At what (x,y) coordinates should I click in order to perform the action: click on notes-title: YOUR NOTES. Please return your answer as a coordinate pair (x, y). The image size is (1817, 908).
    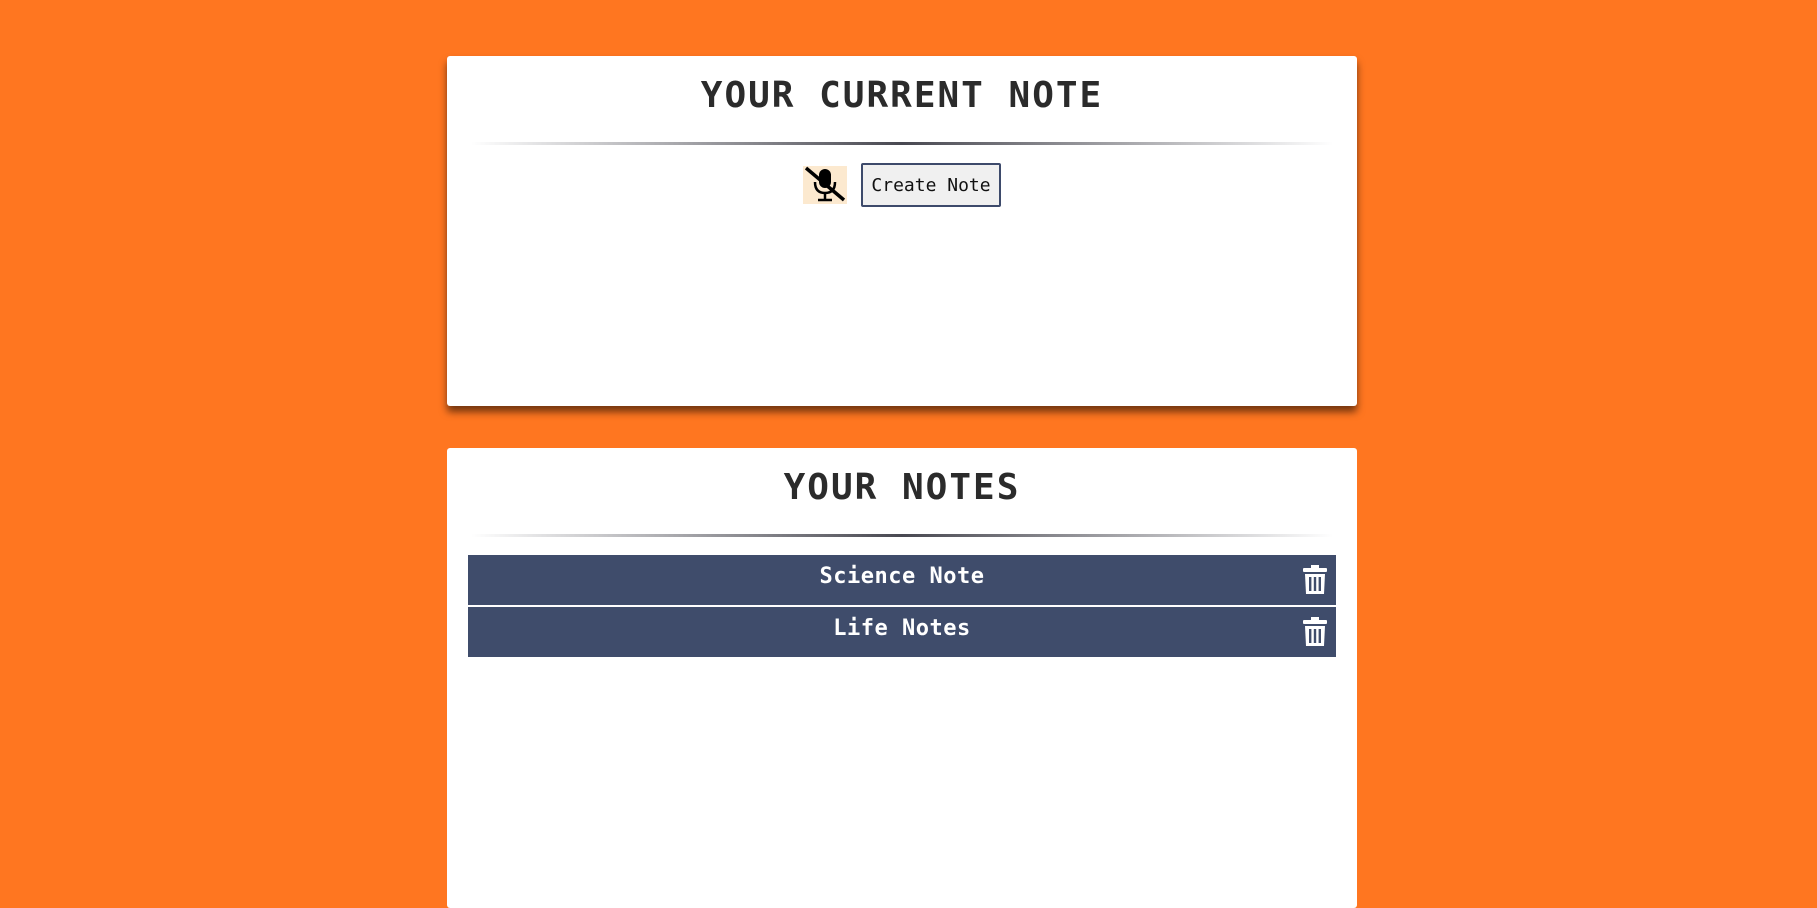
    Looking at the image, I should click on (902, 487).